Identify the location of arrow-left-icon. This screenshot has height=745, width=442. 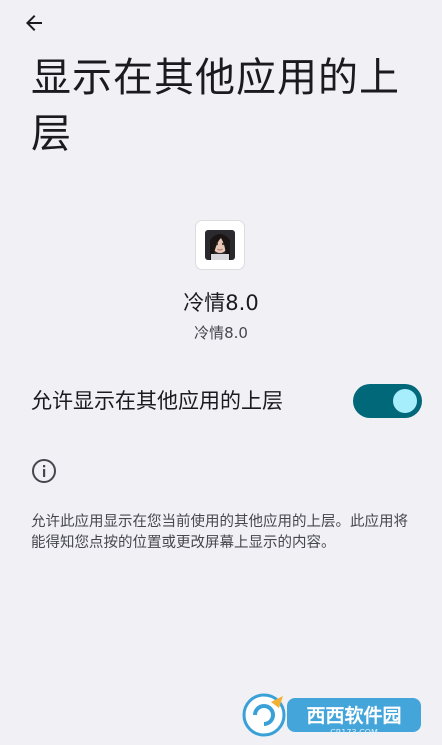
(34, 23).